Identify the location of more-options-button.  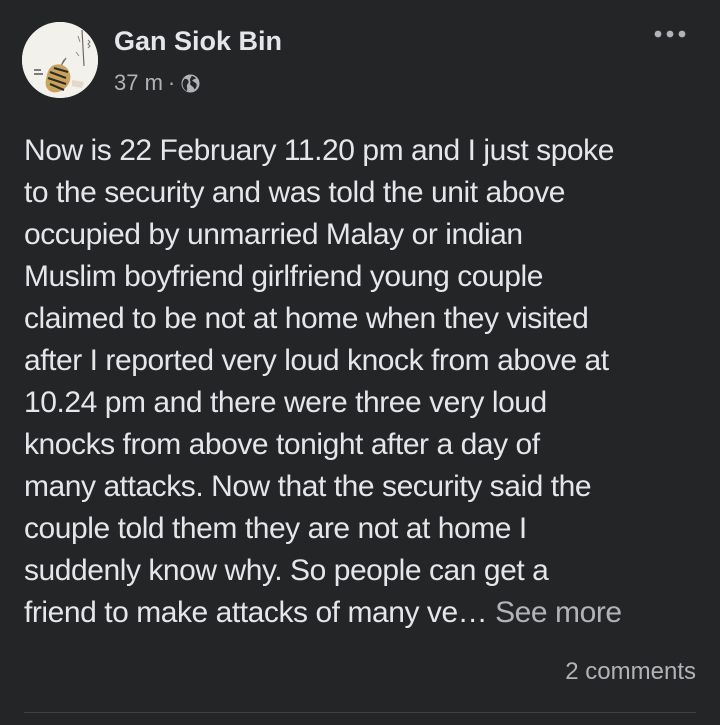
(670, 34).